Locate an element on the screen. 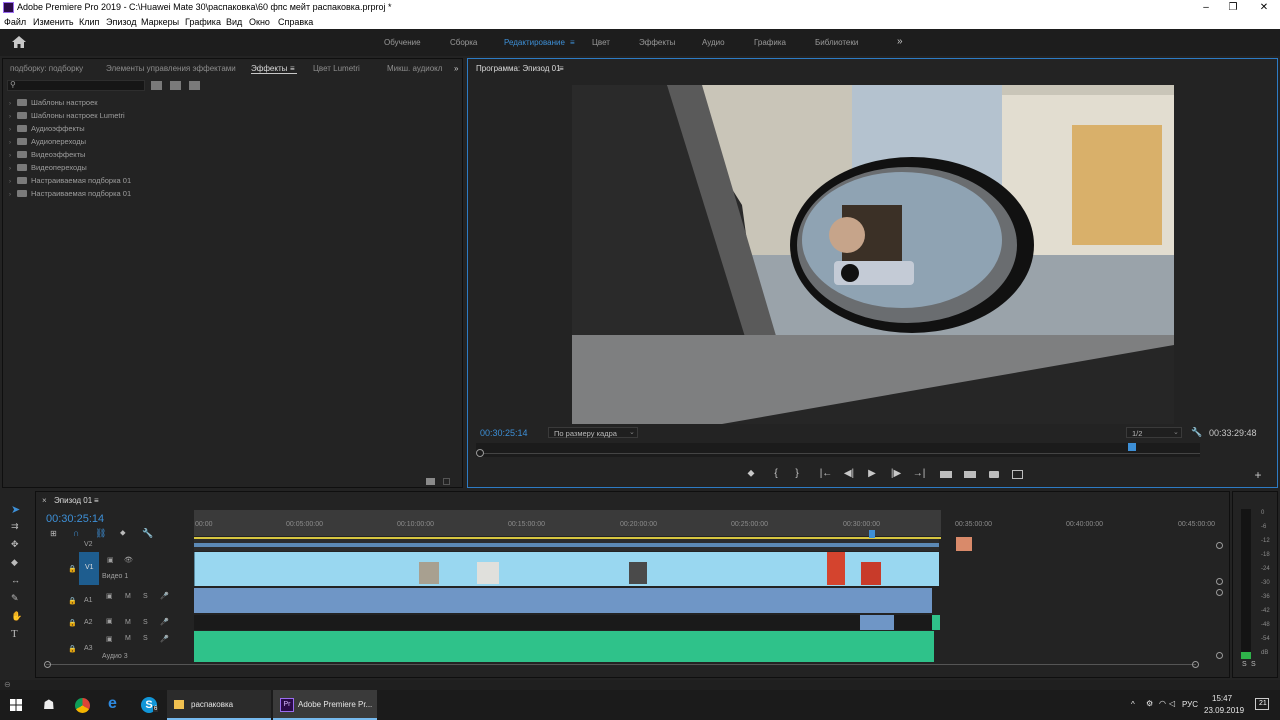 The image size is (1280, 720). network-icon: ⚙ is located at coordinates (1149, 703).